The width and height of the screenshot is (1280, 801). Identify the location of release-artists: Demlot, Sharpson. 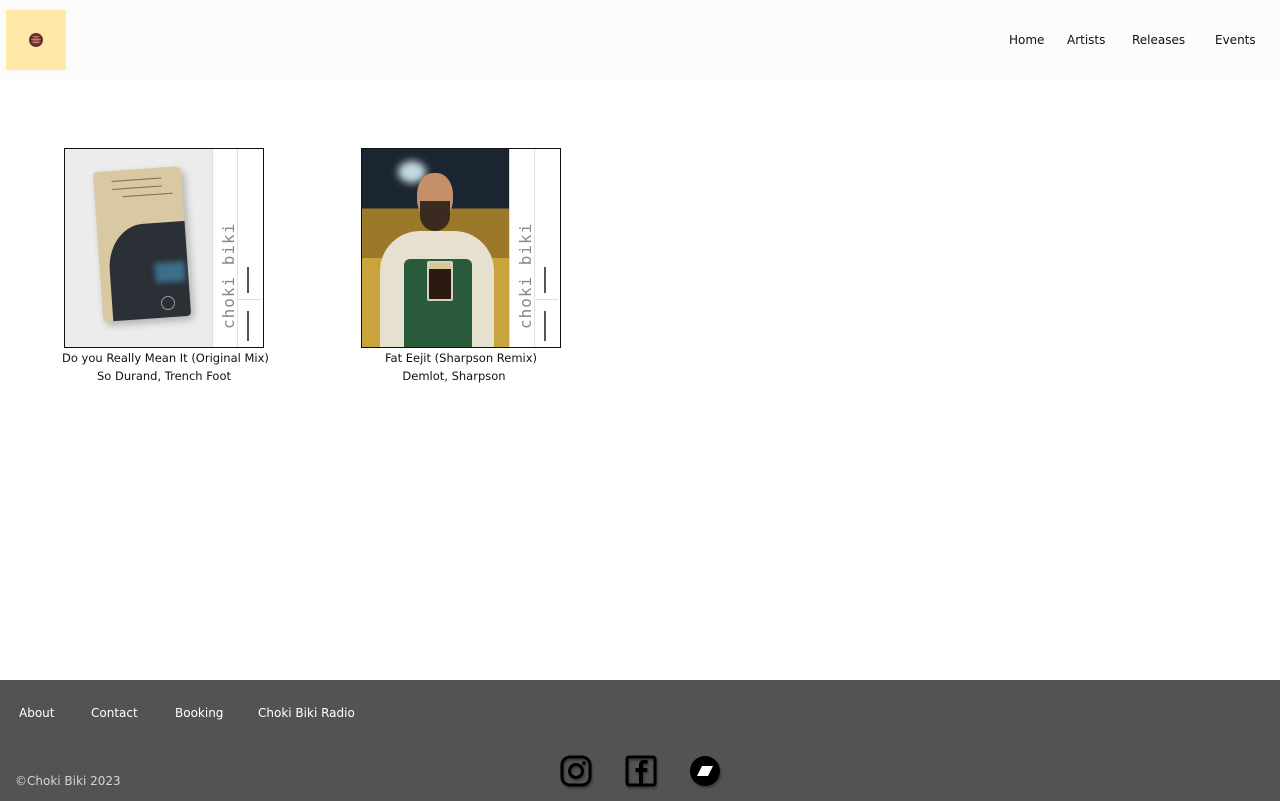
(454, 376).